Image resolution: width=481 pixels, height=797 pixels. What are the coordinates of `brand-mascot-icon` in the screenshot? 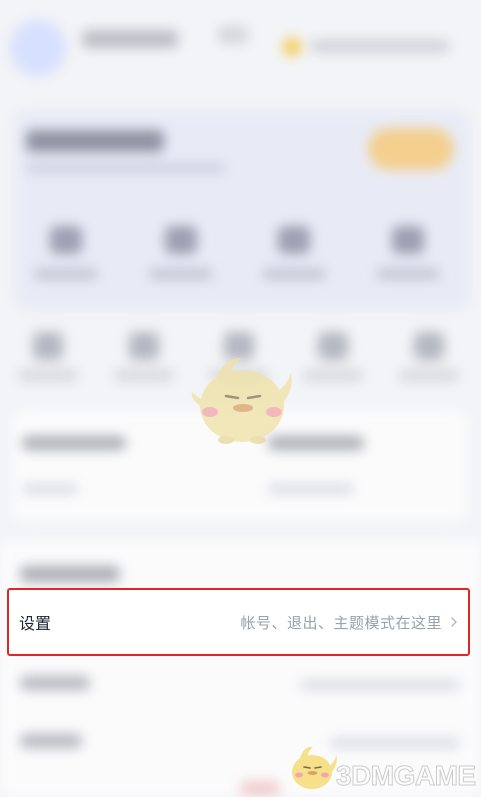 It's located at (314, 767).